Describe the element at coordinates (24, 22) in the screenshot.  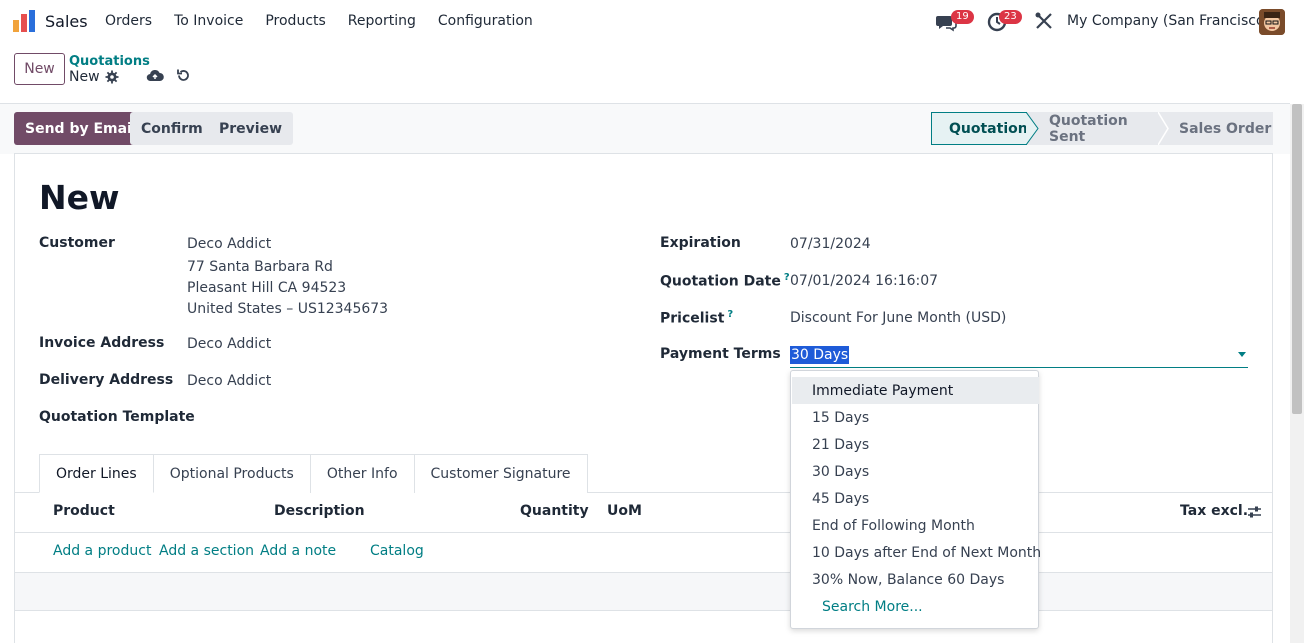
I see `sales-app-icon` at that location.